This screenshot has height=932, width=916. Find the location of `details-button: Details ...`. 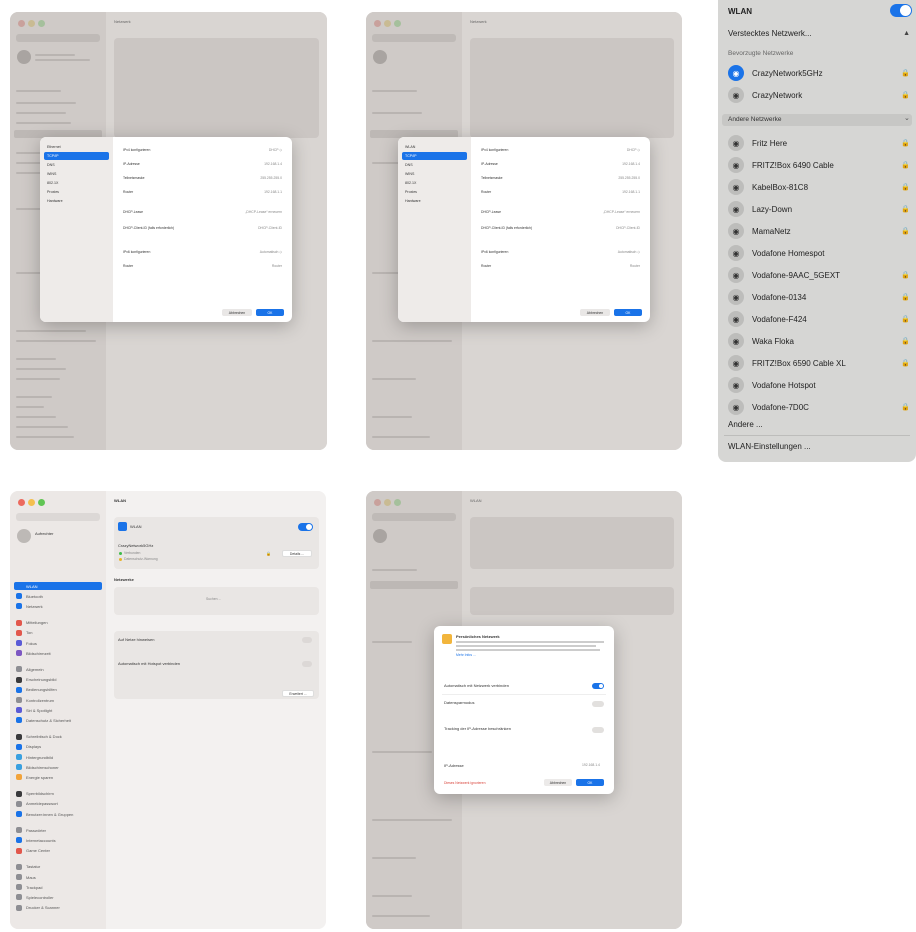

details-button: Details ... is located at coordinates (297, 553).